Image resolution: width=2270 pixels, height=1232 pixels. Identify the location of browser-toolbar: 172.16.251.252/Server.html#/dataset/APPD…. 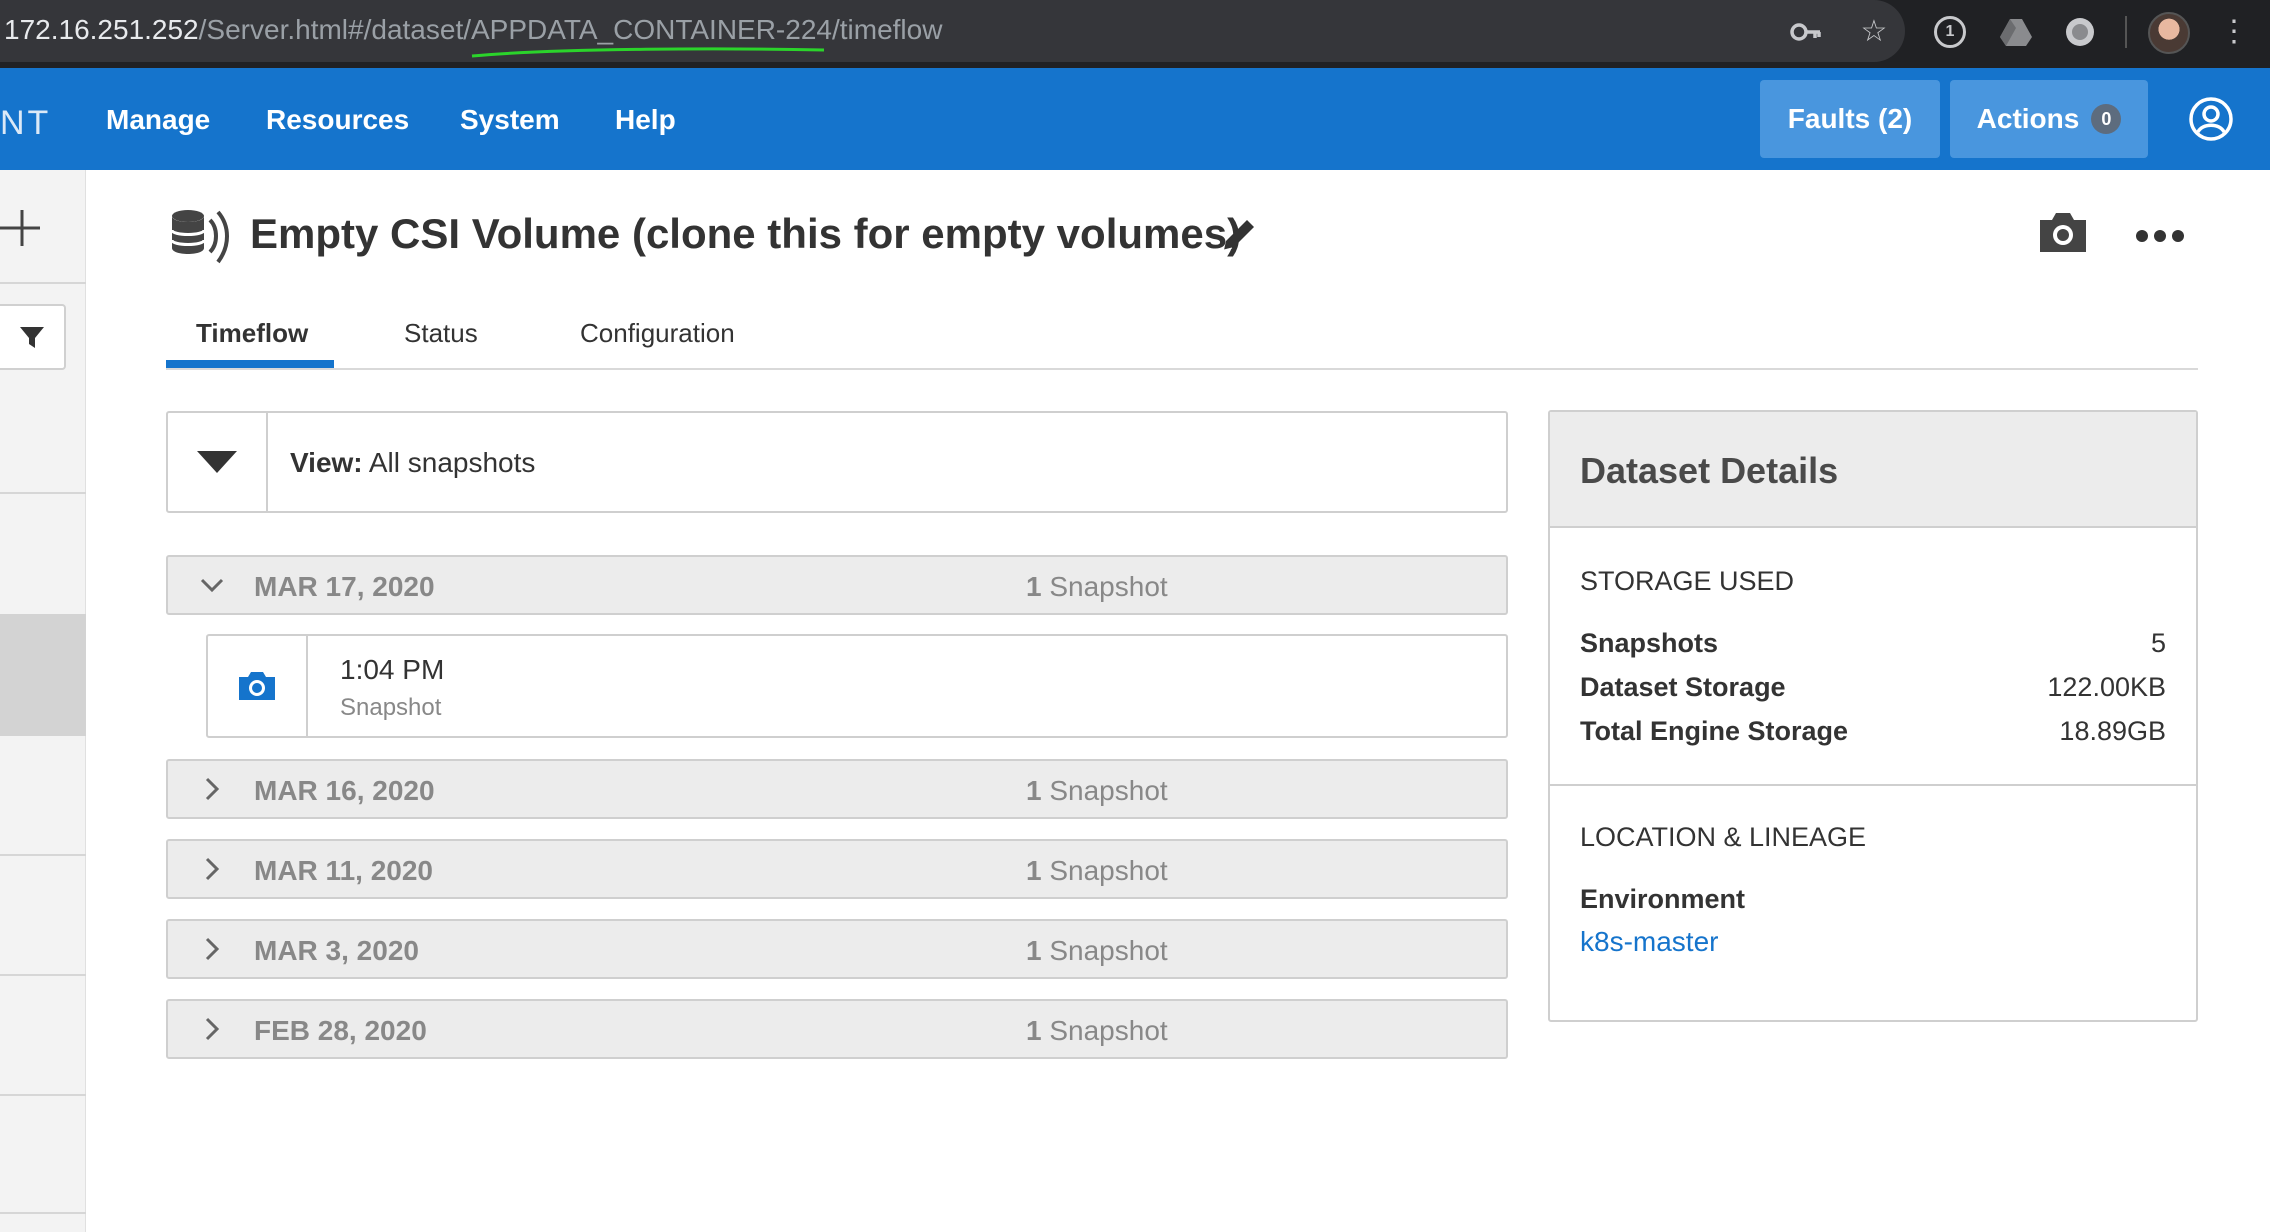
(1135, 34).